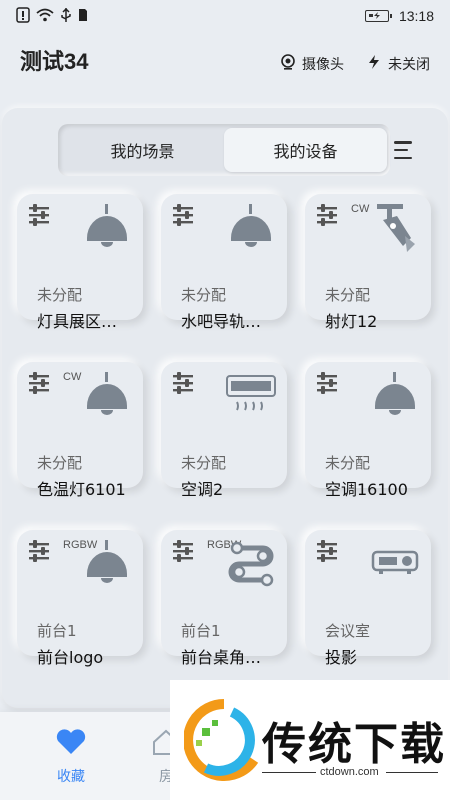  What do you see at coordinates (288, 64) in the screenshot?
I see `camera-icon` at bounding box center [288, 64].